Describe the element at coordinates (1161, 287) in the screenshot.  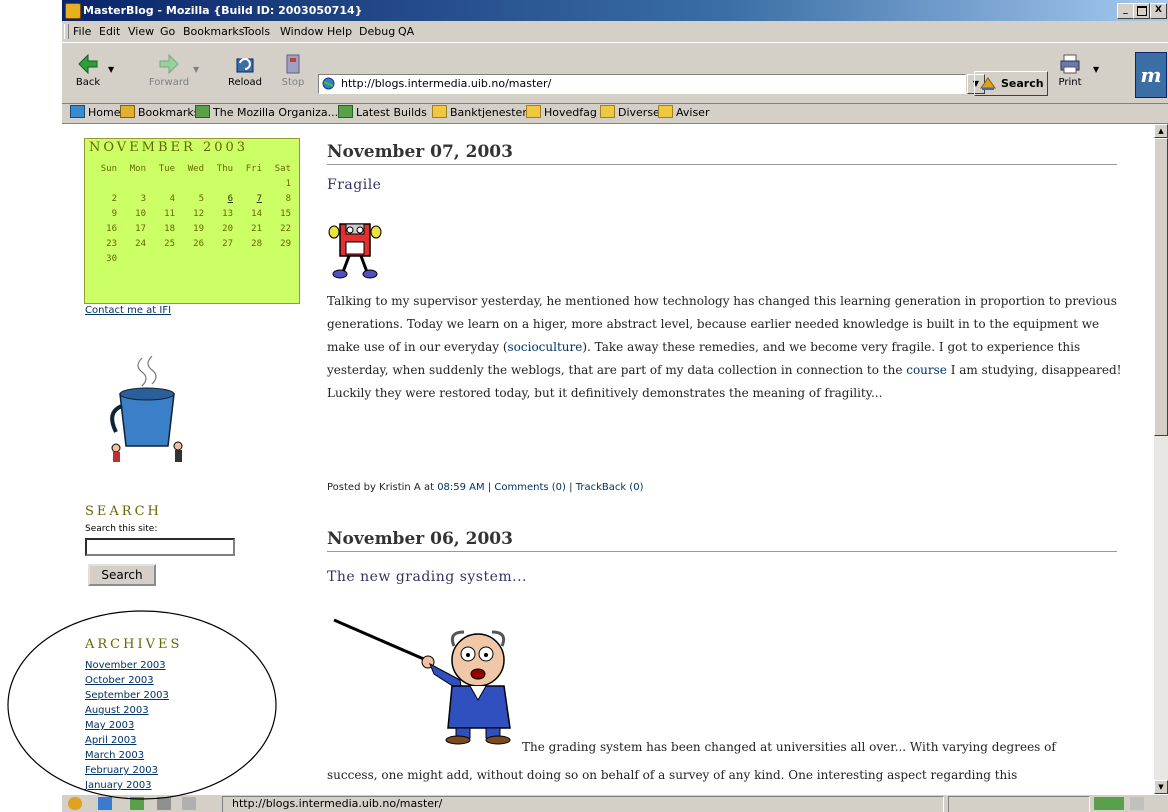
I see `scroll-thumb` at that location.